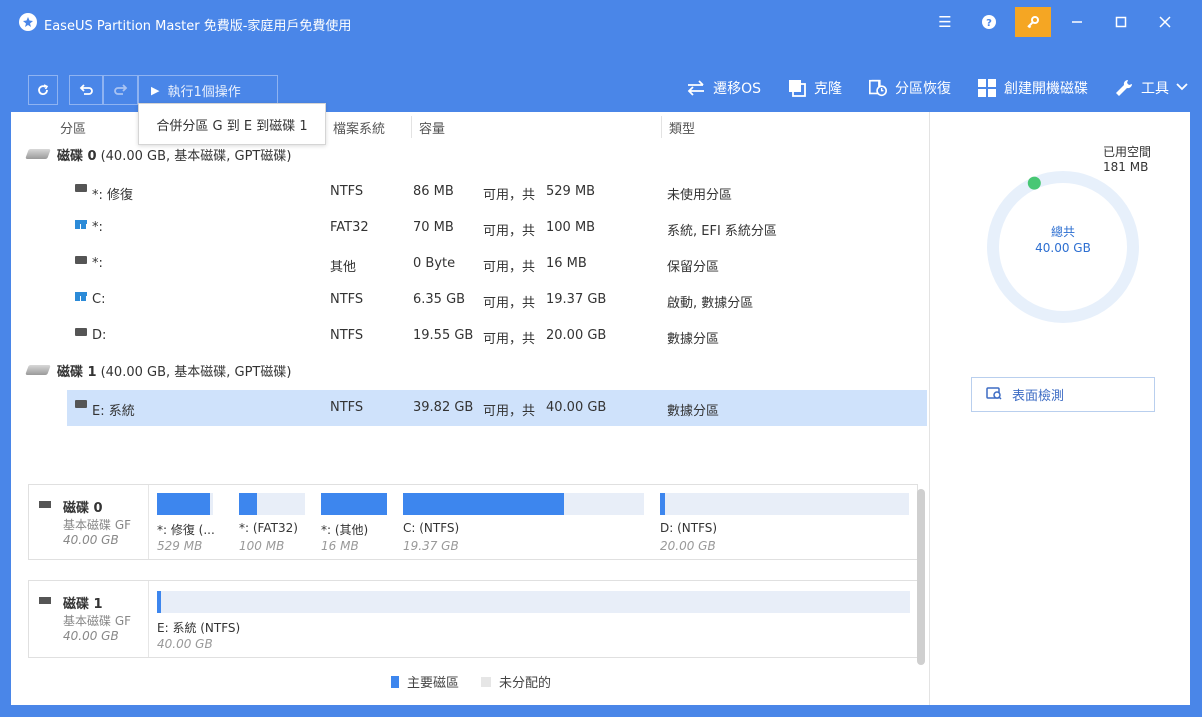 The width and height of the screenshot is (1202, 717). I want to click on redo-icon, so click(120, 89).